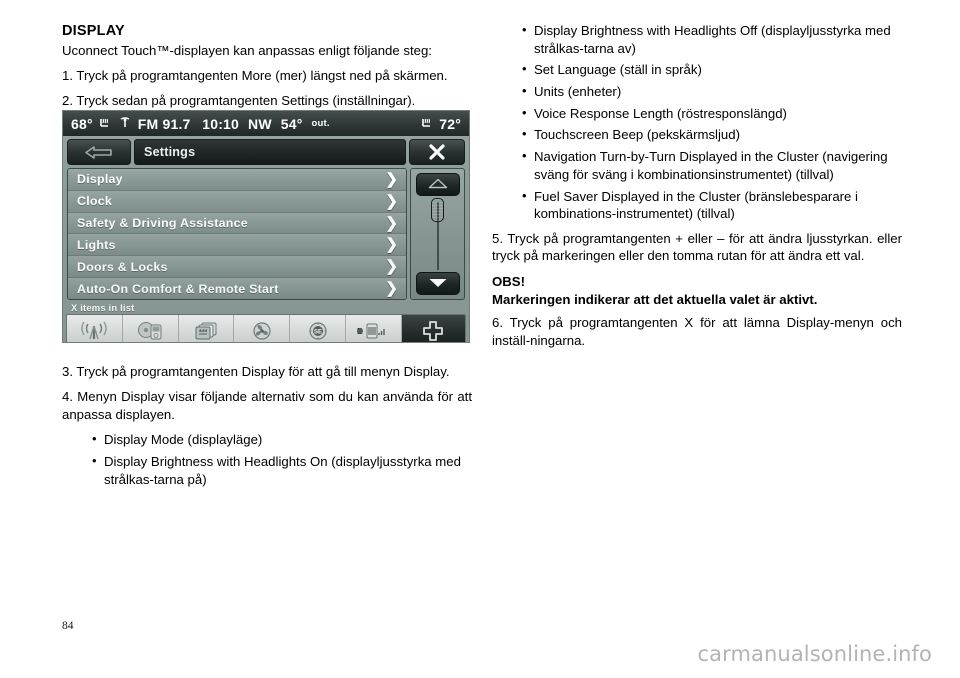  I want to click on nav-compass-icon: SE, so click(318, 331).